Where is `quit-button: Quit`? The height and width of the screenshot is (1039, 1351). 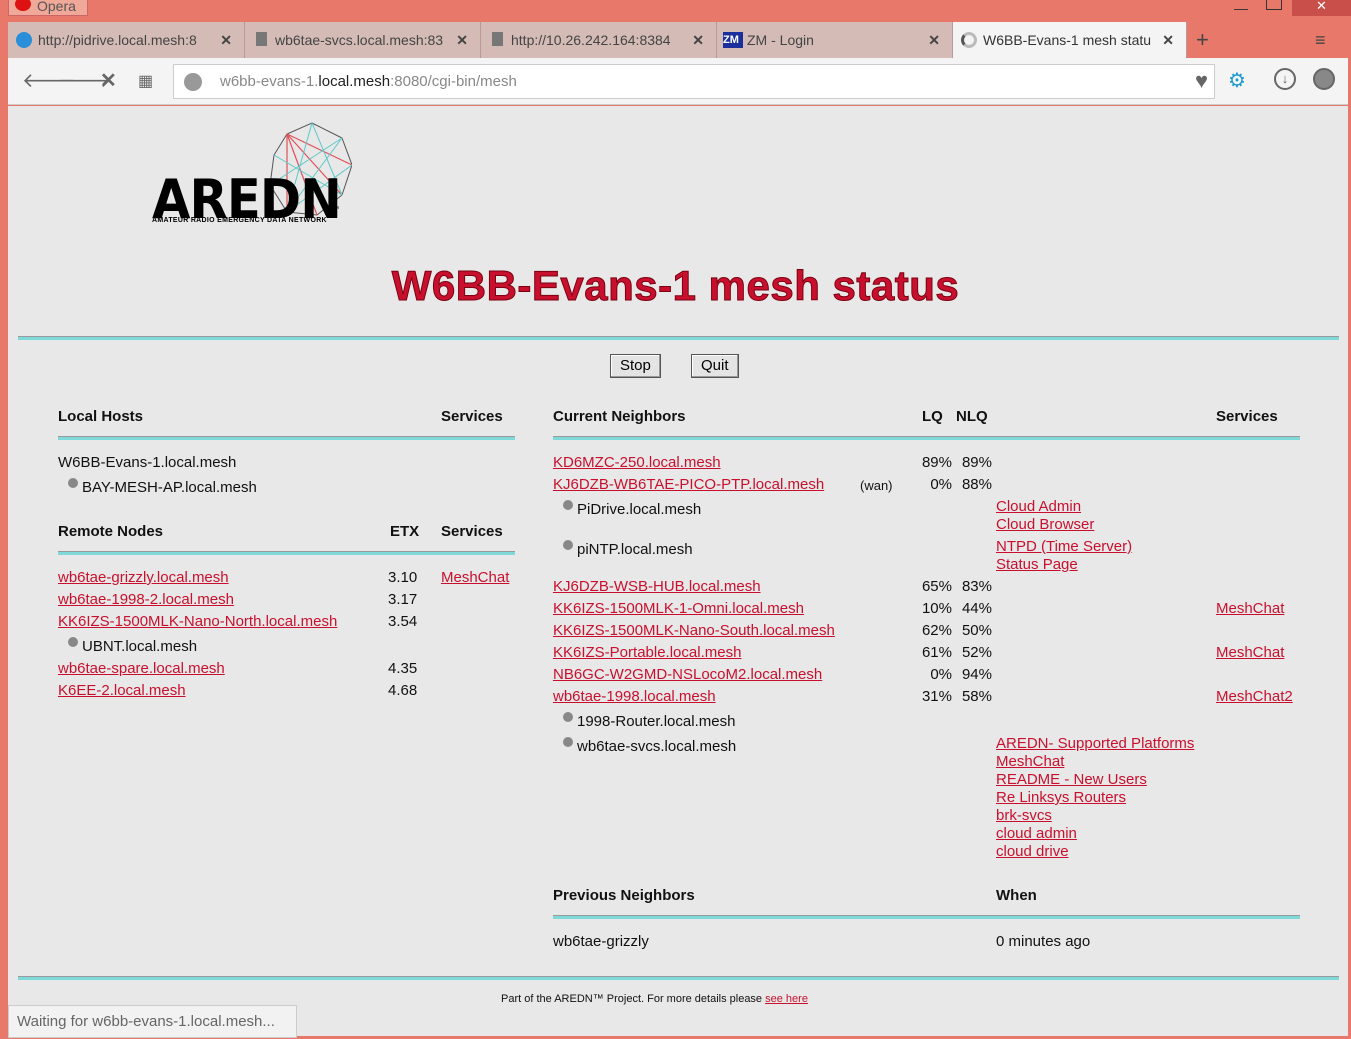
quit-button: Quit is located at coordinates (715, 366).